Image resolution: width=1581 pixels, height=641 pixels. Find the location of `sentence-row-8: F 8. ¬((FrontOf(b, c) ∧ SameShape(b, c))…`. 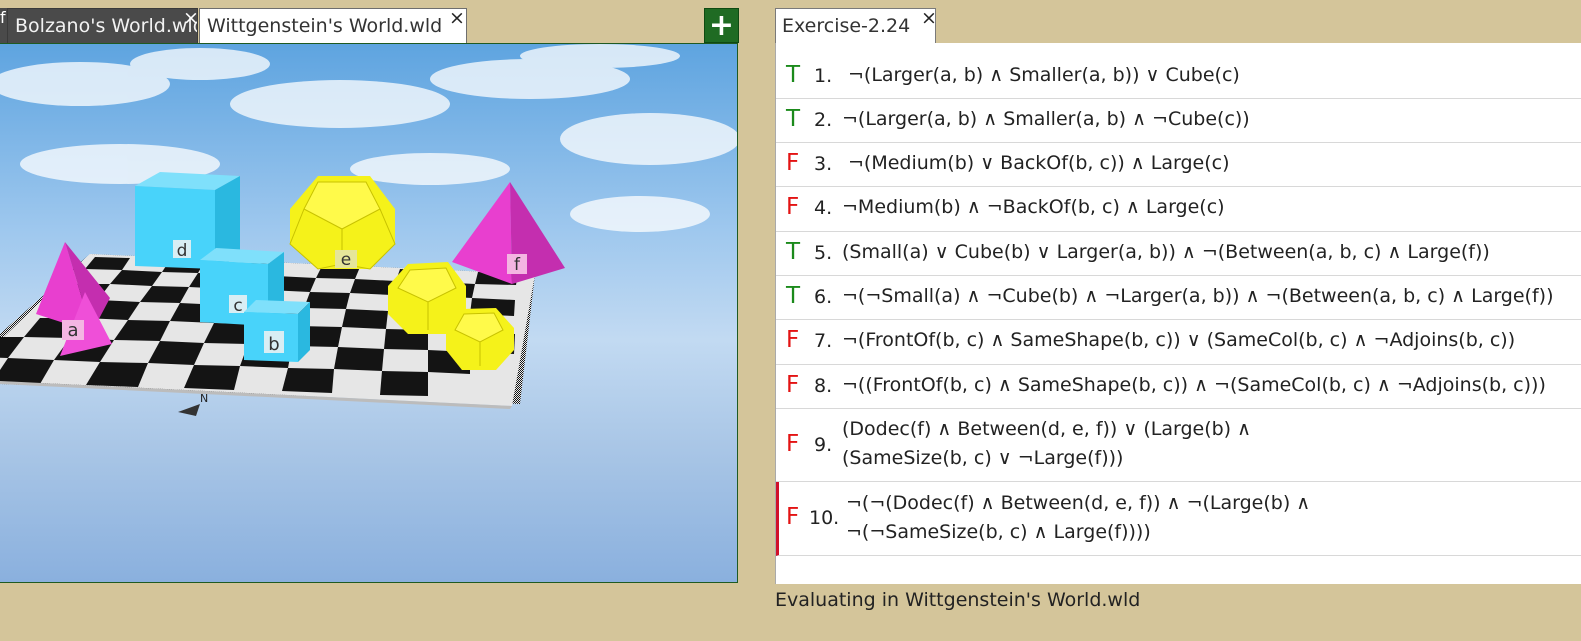

sentence-row-8: F 8. ¬((FrontOf(b, c) ∧ SameShape(b, c))… is located at coordinates (1178, 387).